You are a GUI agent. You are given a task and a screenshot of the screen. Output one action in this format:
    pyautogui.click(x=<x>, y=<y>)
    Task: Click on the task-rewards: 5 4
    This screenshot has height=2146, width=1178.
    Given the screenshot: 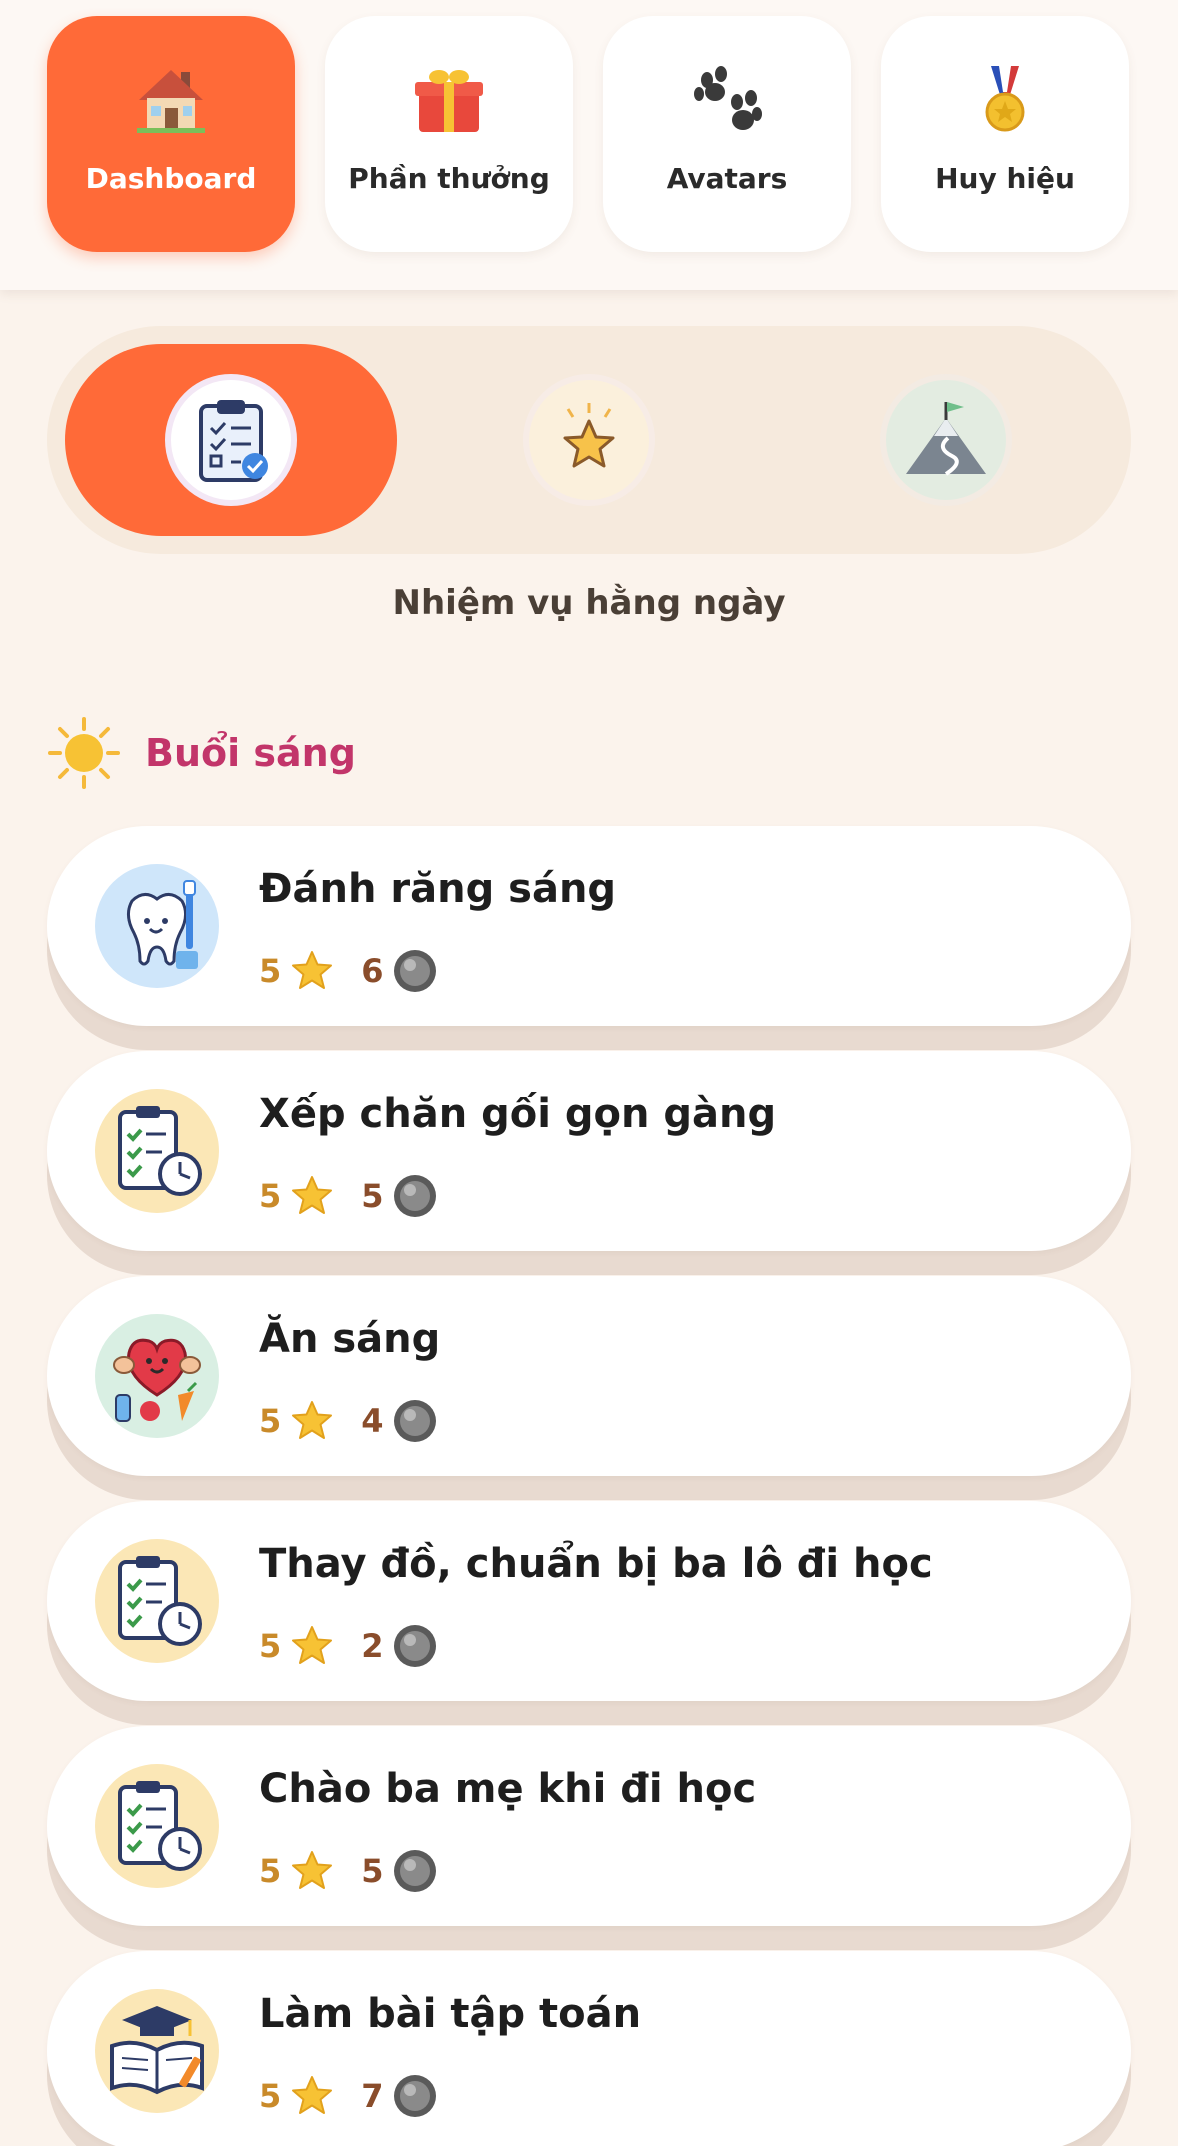 What is the action you would take?
    pyautogui.click(x=348, y=1421)
    